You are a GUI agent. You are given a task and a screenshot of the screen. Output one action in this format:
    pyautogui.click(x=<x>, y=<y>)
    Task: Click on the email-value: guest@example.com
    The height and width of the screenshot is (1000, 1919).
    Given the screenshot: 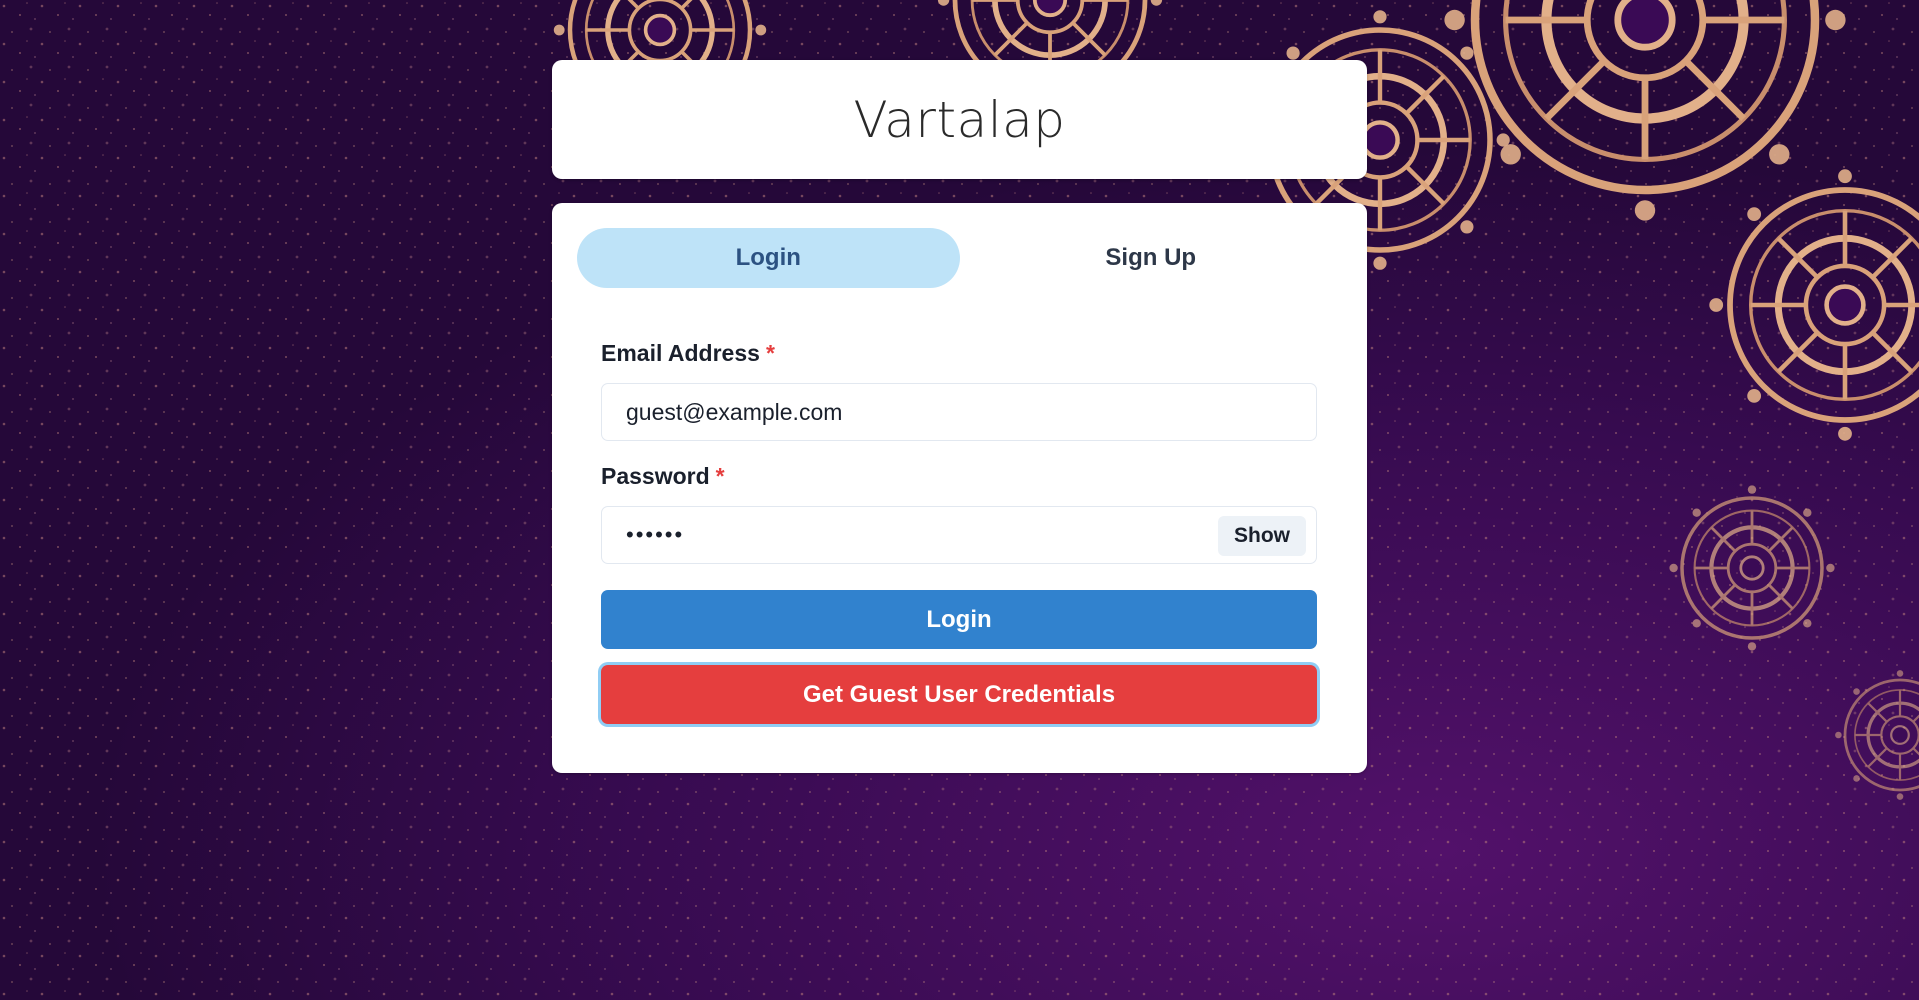 What is the action you would take?
    pyautogui.click(x=734, y=411)
    